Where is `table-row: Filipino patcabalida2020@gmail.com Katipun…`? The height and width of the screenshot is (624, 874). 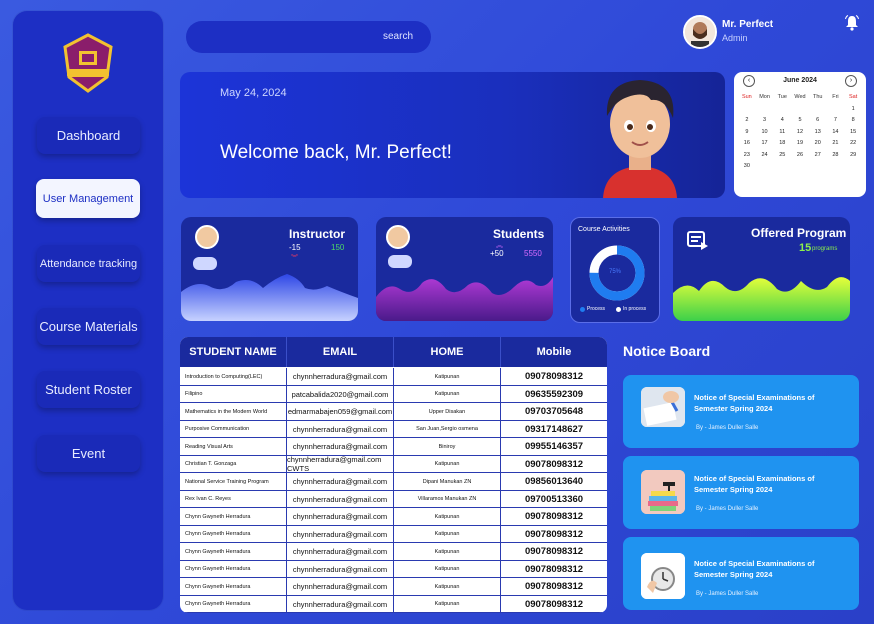
table-row: Filipino patcabalida2020@gmail.com Katipun… is located at coordinates (393, 394).